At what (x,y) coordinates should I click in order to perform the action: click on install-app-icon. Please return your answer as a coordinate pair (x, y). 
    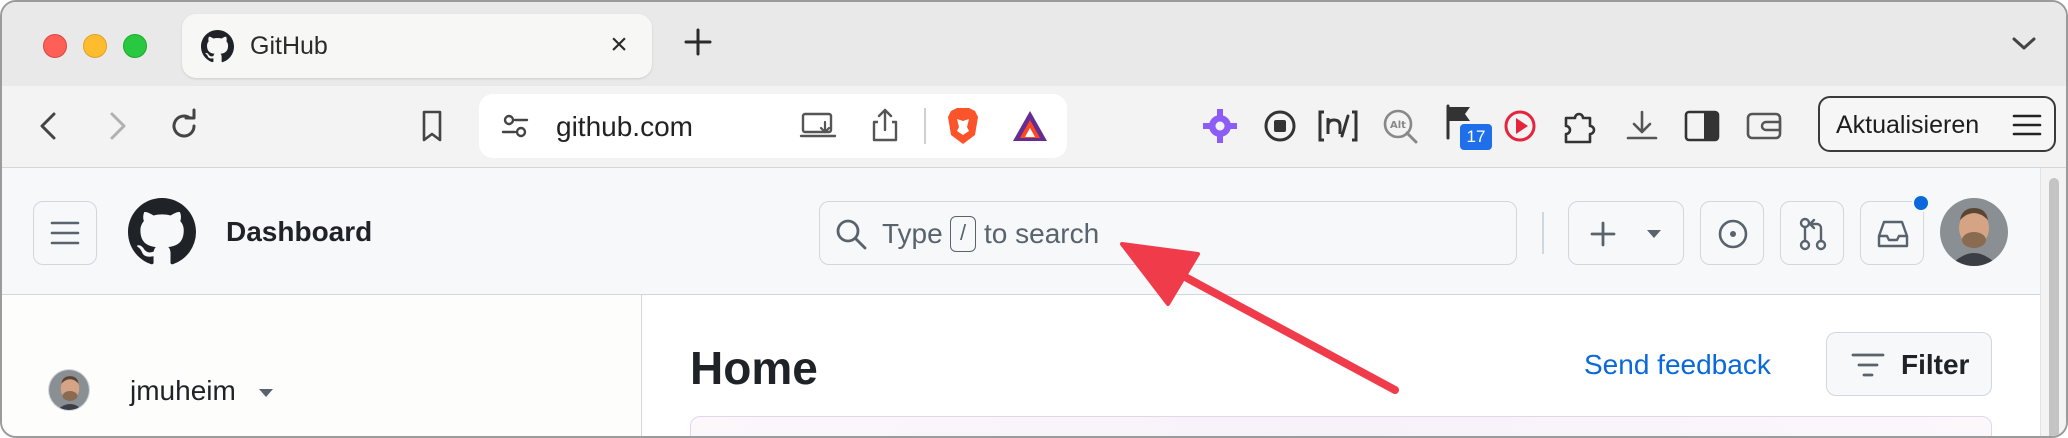
    Looking at the image, I should click on (819, 126).